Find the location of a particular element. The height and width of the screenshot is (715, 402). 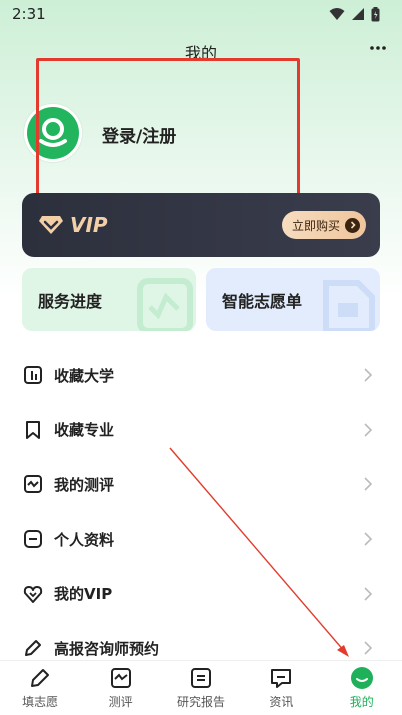

service-progress-card: 服务进度 is located at coordinates (109, 299).